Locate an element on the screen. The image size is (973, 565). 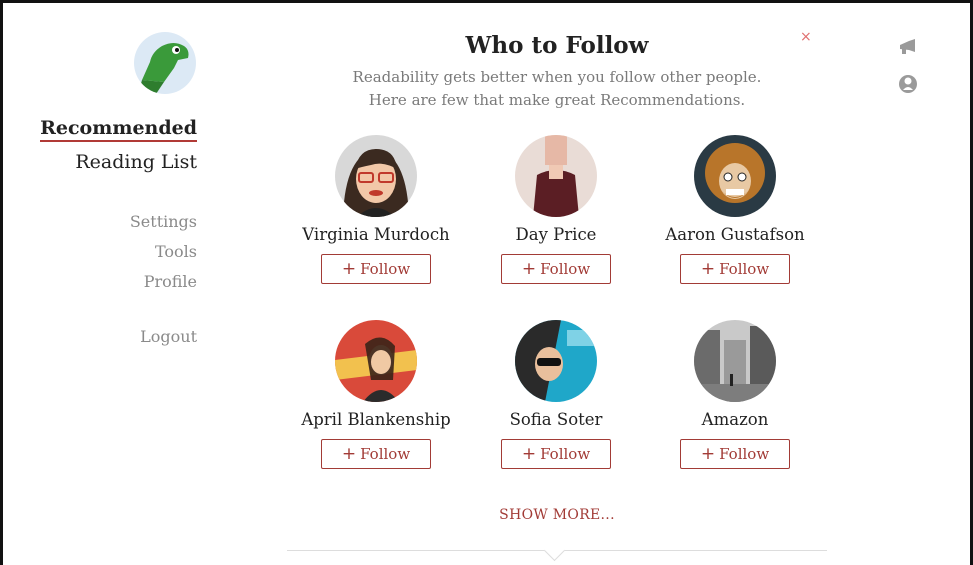
person-name: Day Price is located at coordinates (556, 234).